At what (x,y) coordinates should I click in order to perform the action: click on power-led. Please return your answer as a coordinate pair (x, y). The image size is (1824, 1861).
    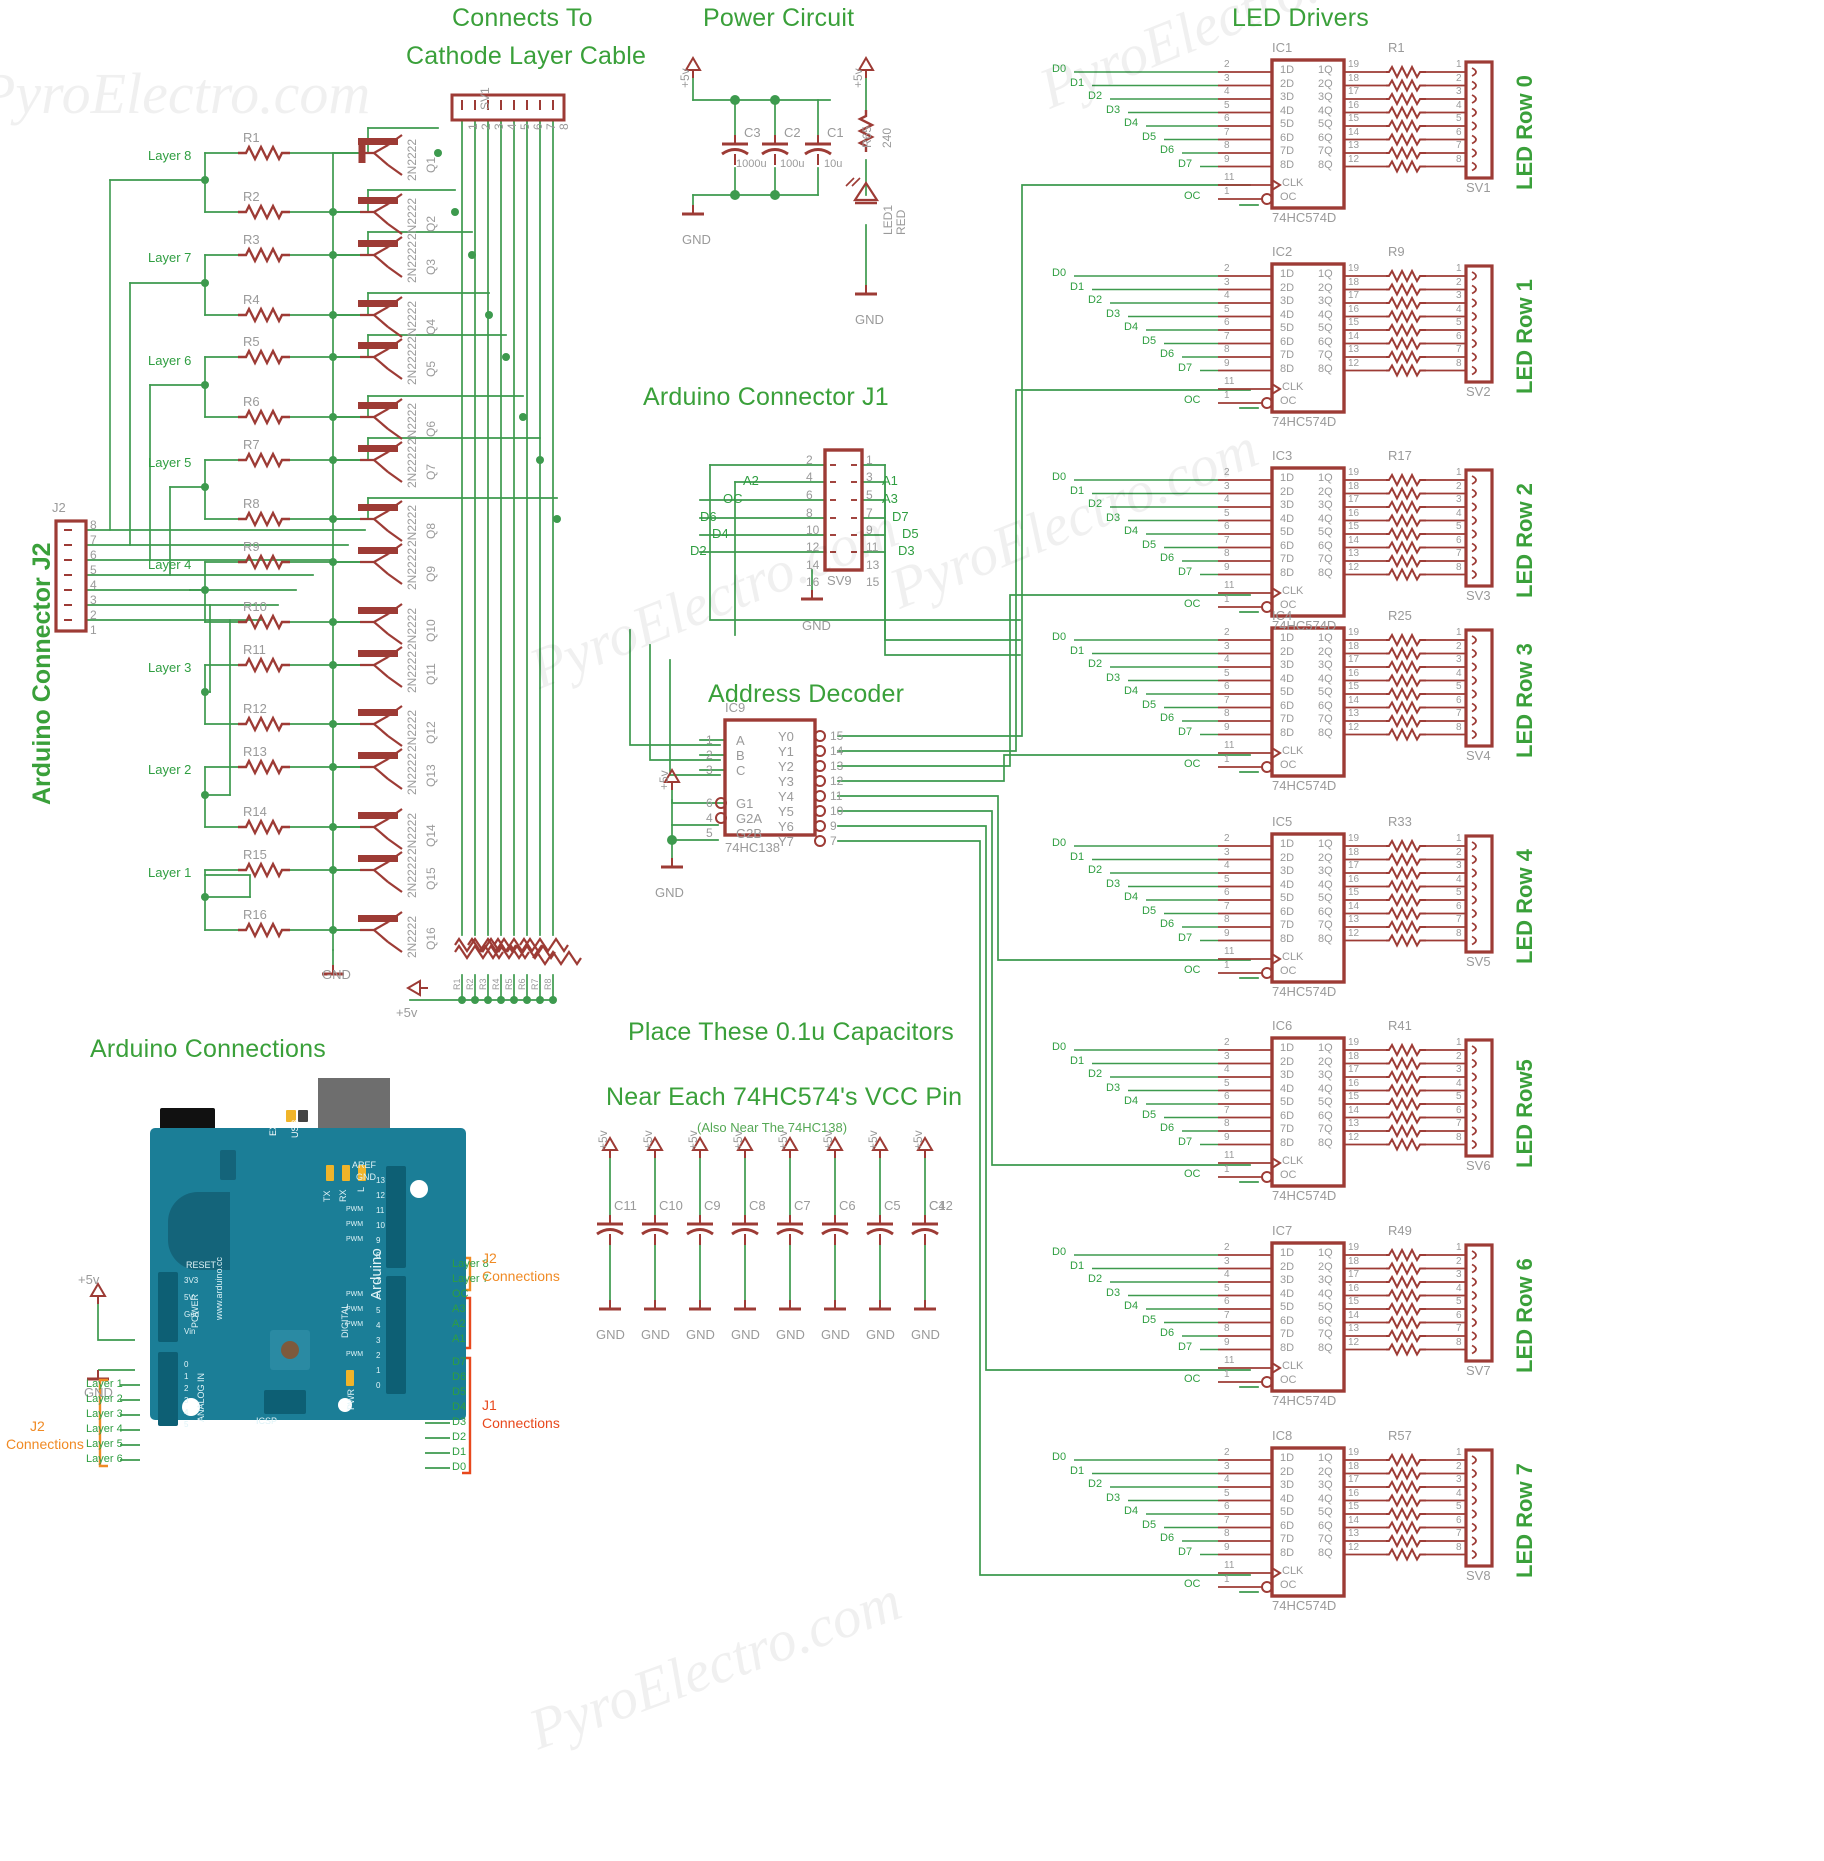
    Looking at the image, I should click on (350, 1378).